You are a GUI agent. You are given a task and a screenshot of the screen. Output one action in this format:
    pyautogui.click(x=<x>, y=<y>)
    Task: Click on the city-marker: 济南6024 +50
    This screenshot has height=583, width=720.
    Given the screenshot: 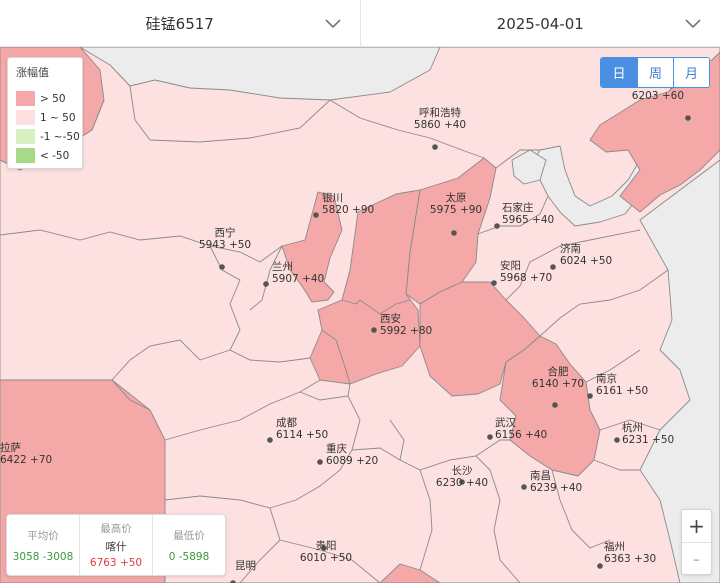 What is the action you would take?
    pyautogui.click(x=581, y=256)
    